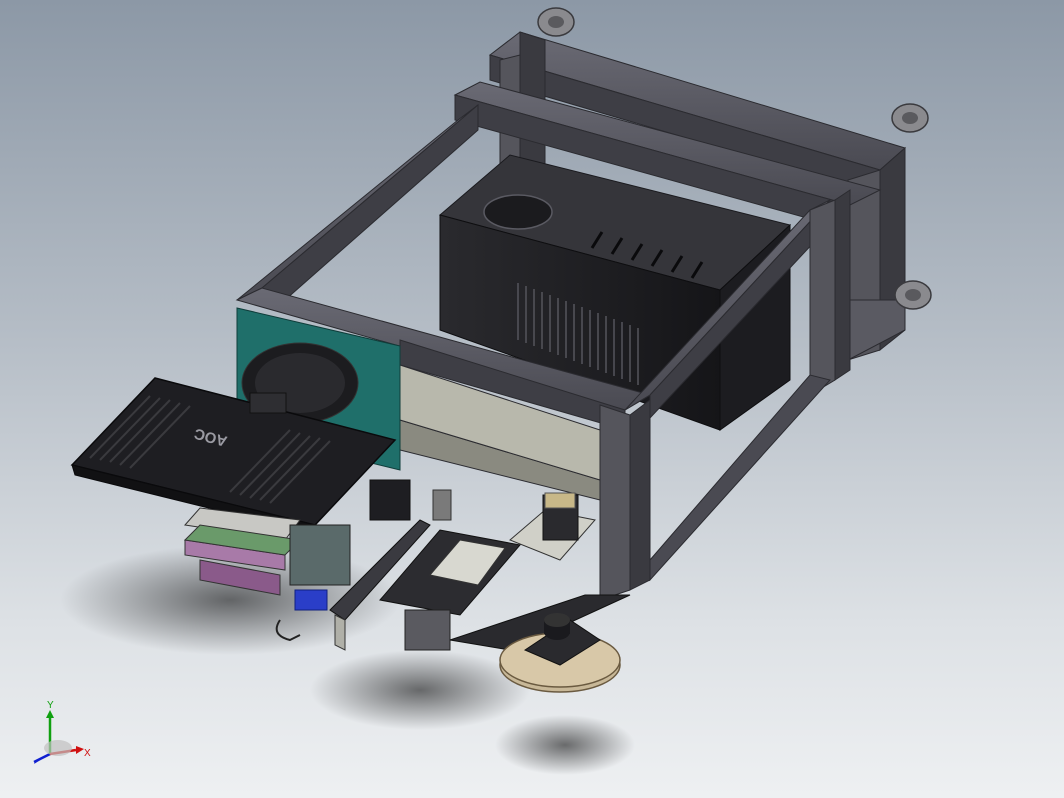  What do you see at coordinates (50, 705) in the screenshot?
I see `triad-y-label: Y` at bounding box center [50, 705].